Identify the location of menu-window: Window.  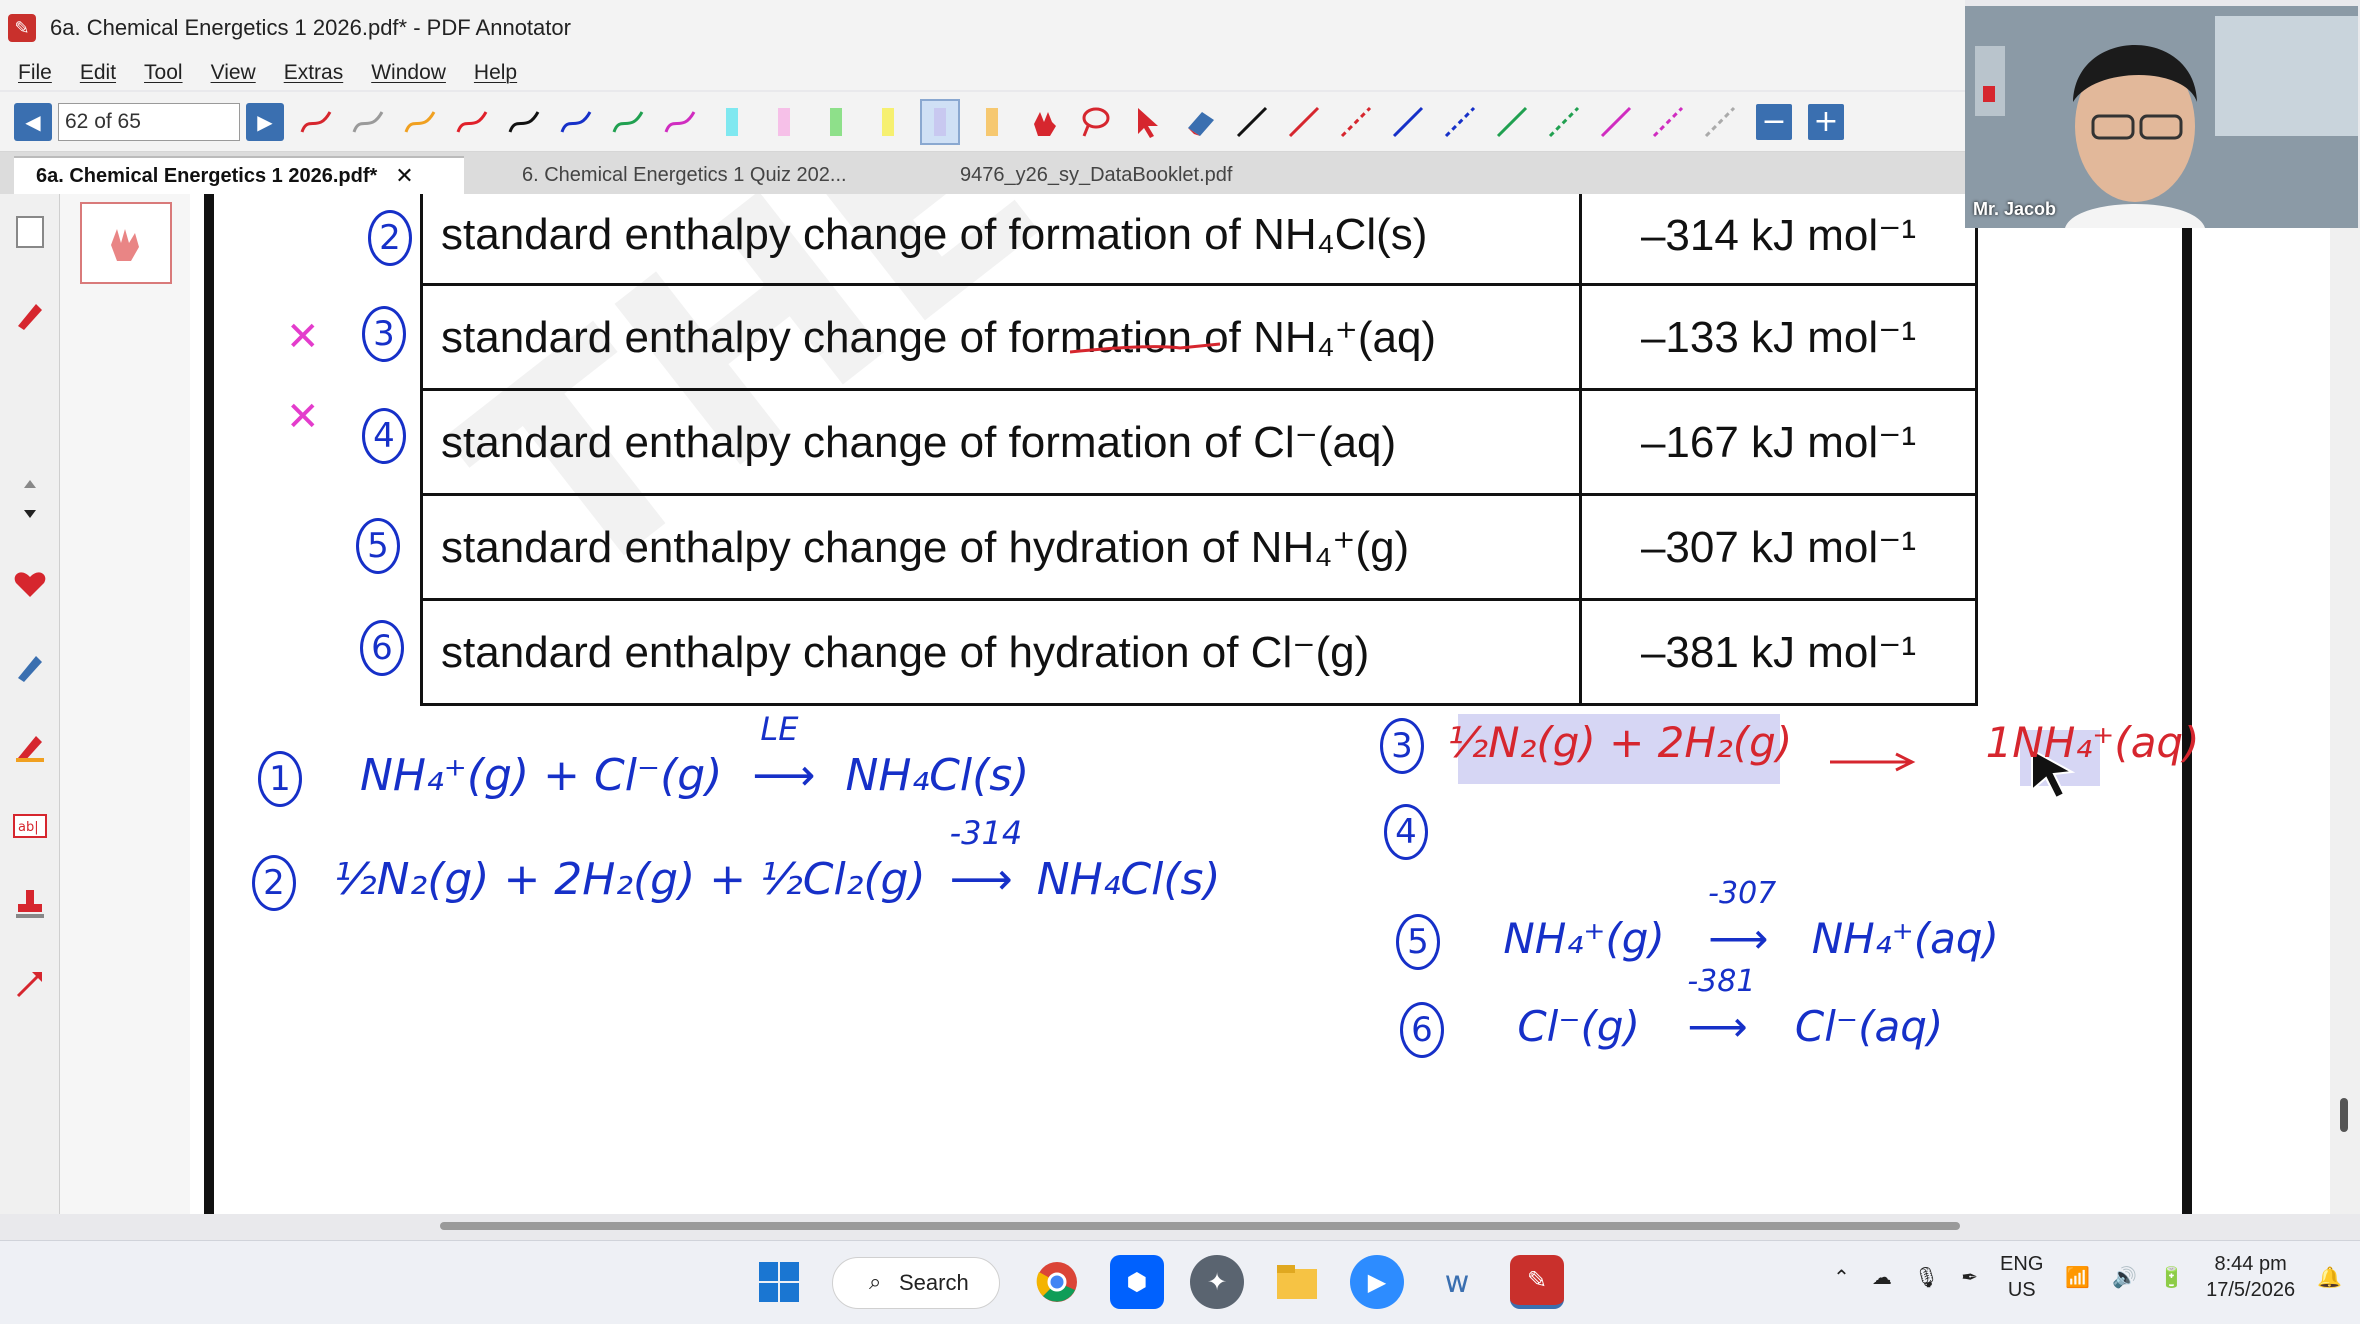
(408, 73).